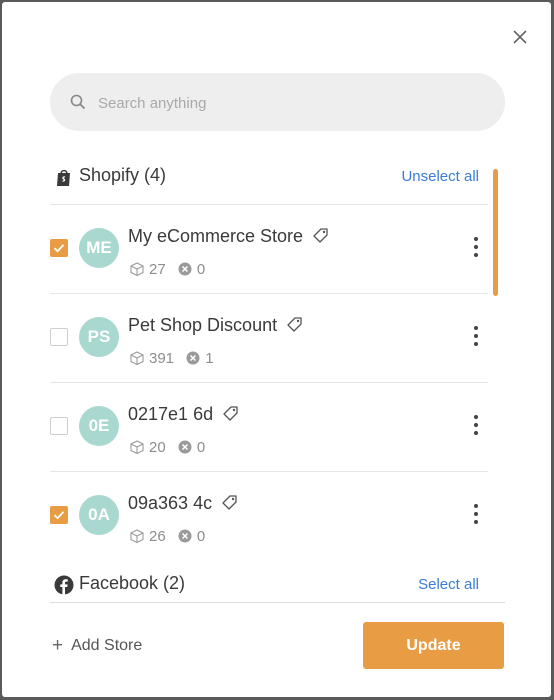 The height and width of the screenshot is (700, 554). What do you see at coordinates (171, 414) in the screenshot?
I see `store-name-text: 0217e1 6d` at bounding box center [171, 414].